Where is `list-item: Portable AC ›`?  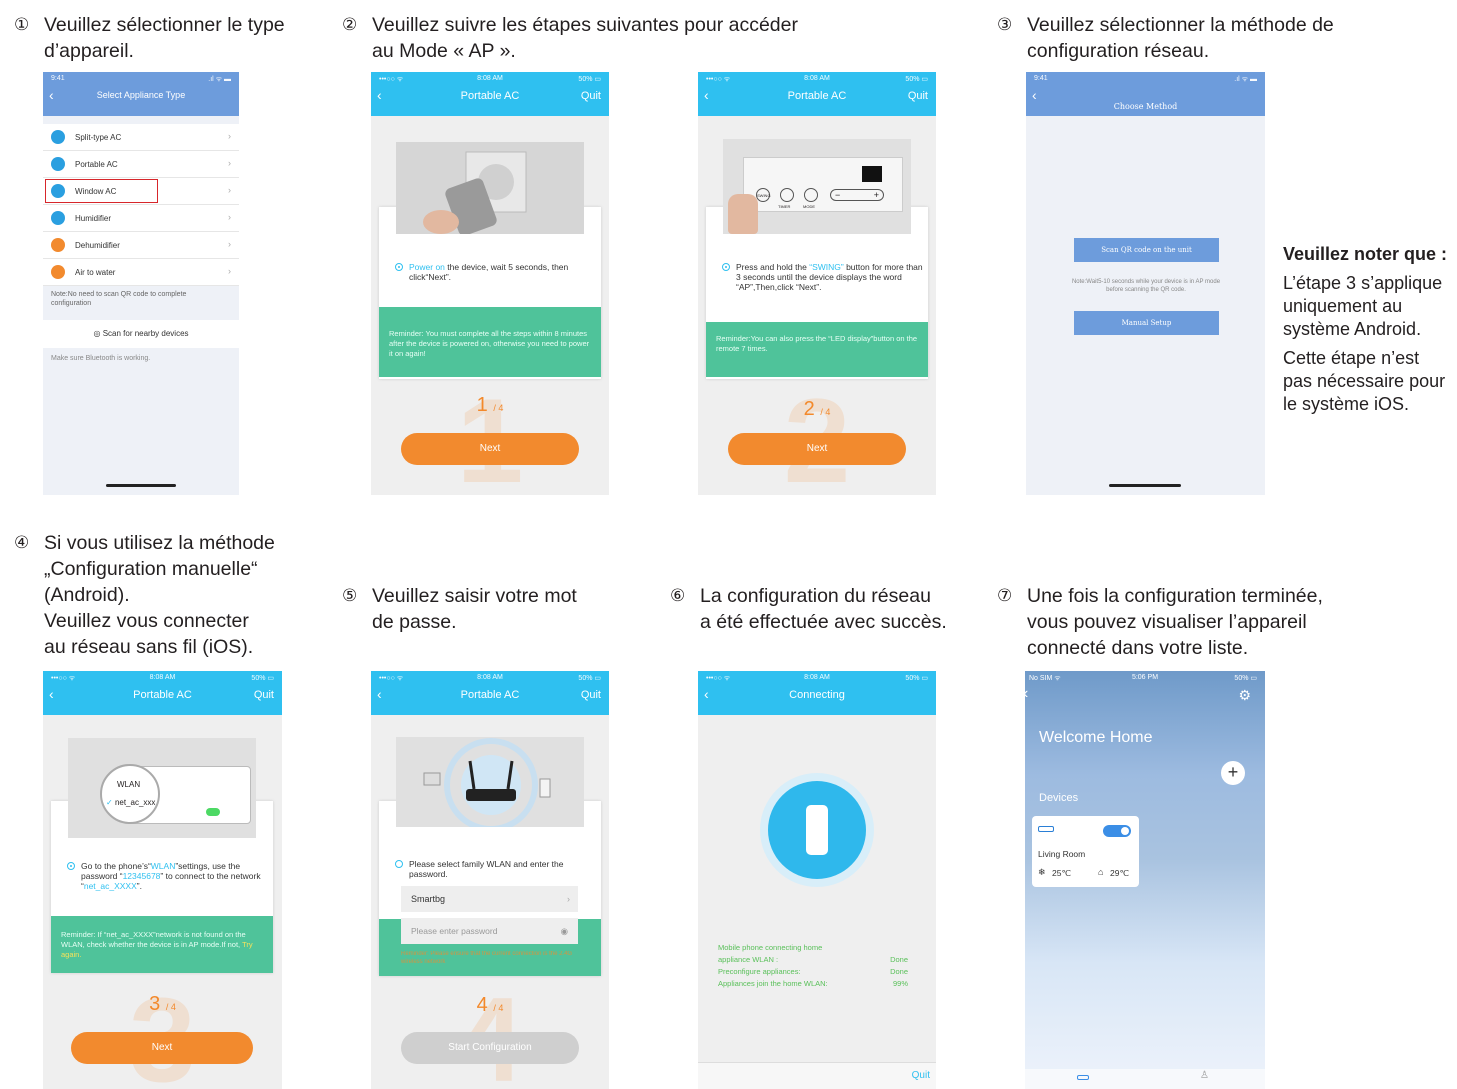 list-item: Portable AC › is located at coordinates (141, 164).